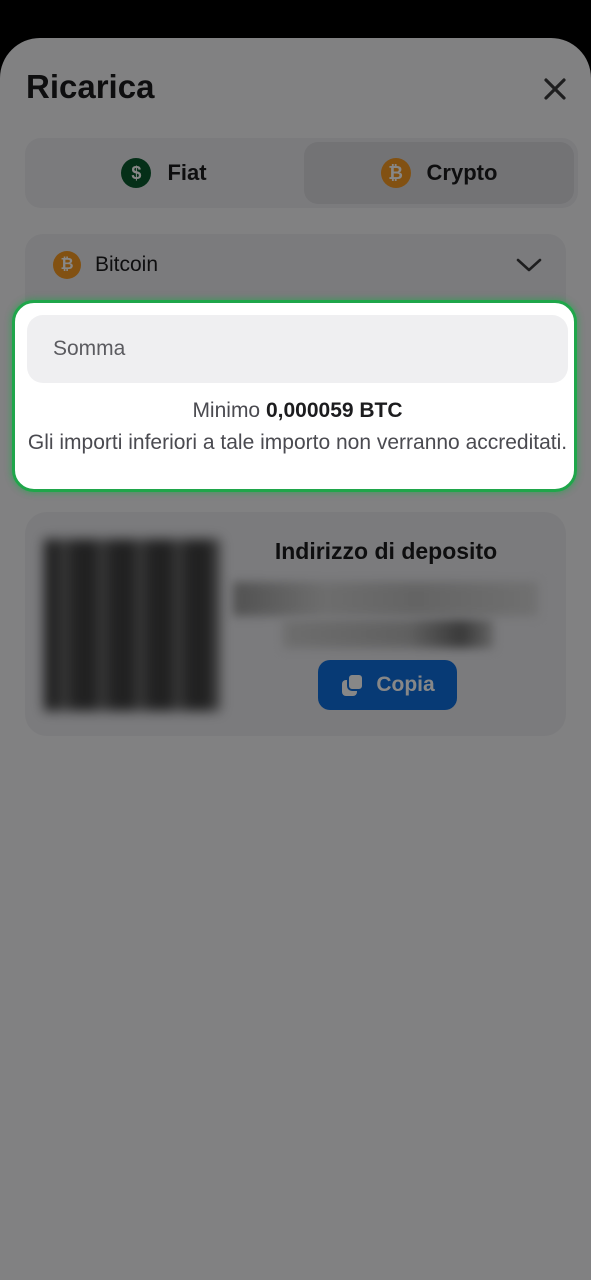  I want to click on amount-input, so click(297, 349).